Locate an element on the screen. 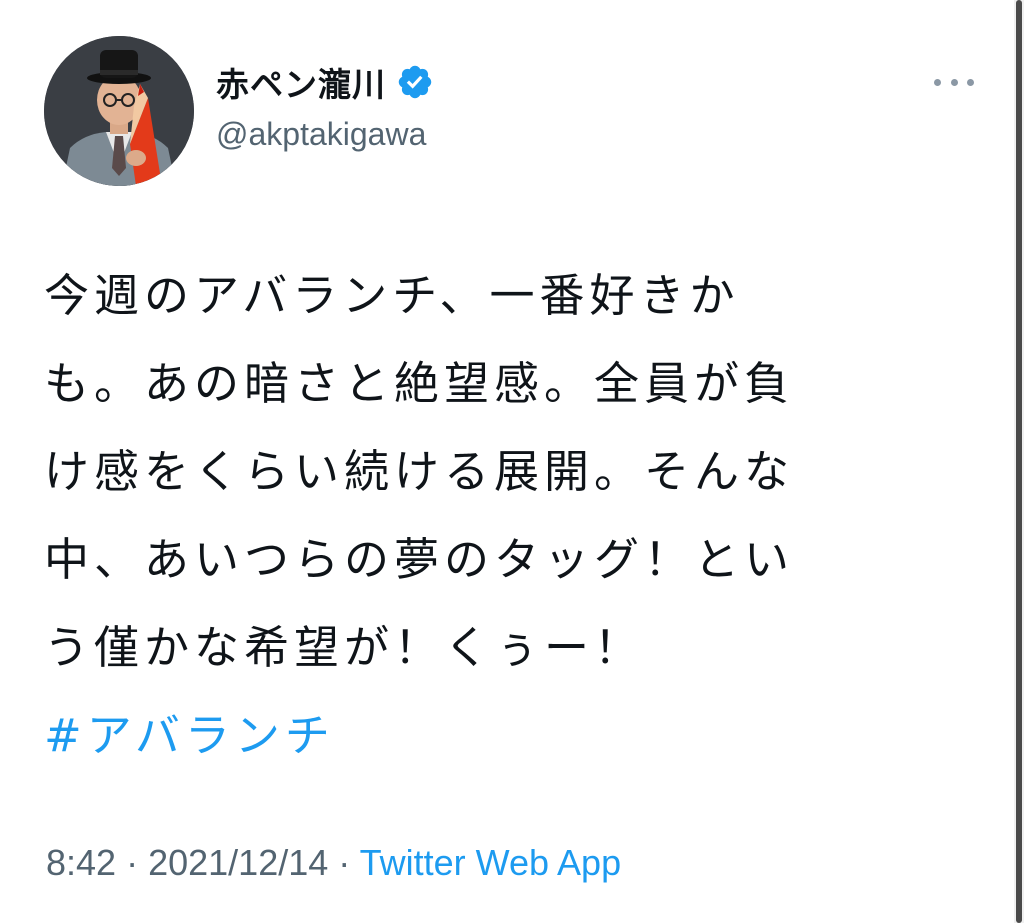 This screenshot has height=923, width=1024. avatar is located at coordinates (119, 111).